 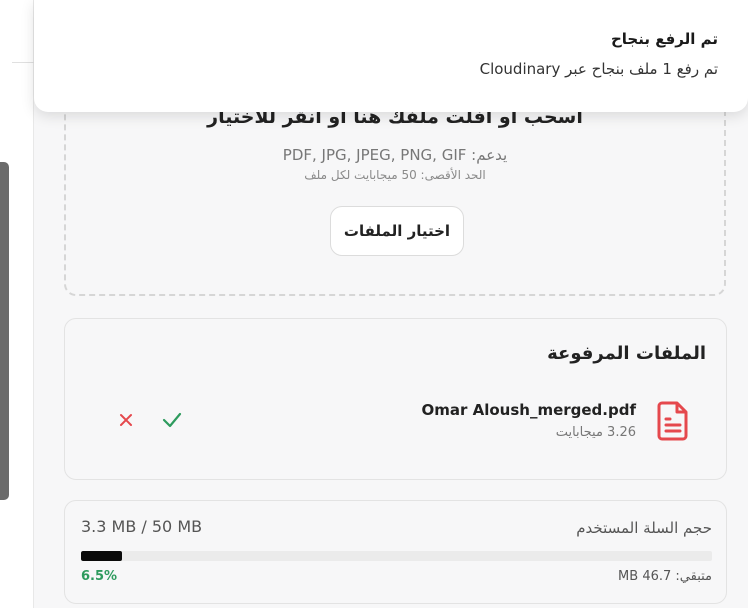 What do you see at coordinates (396, 556) in the screenshot?
I see `storage-progress-bar` at bounding box center [396, 556].